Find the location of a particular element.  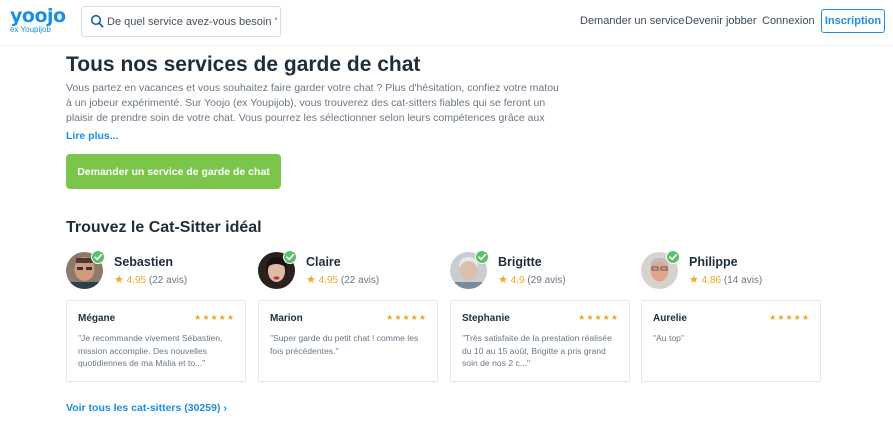

search-box is located at coordinates (181, 21).